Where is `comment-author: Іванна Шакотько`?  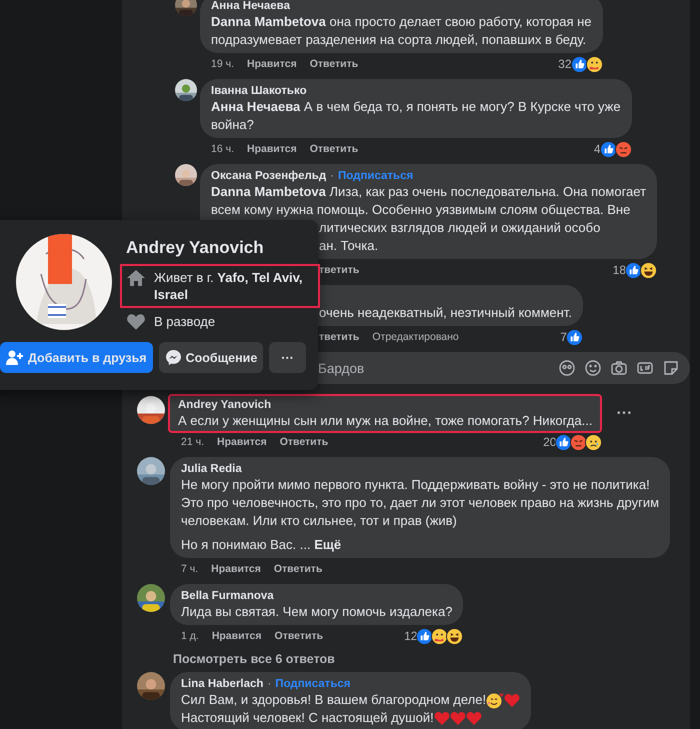 comment-author: Іванна Шакотько is located at coordinates (259, 90).